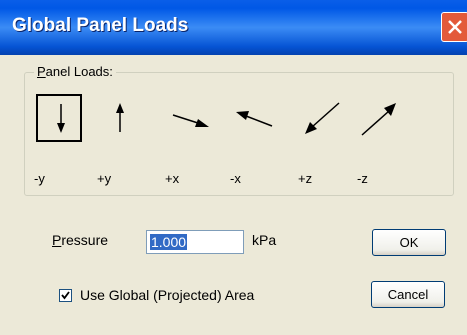  What do you see at coordinates (362, 178) in the screenshot?
I see `dir-label-neg-z: -z` at bounding box center [362, 178].